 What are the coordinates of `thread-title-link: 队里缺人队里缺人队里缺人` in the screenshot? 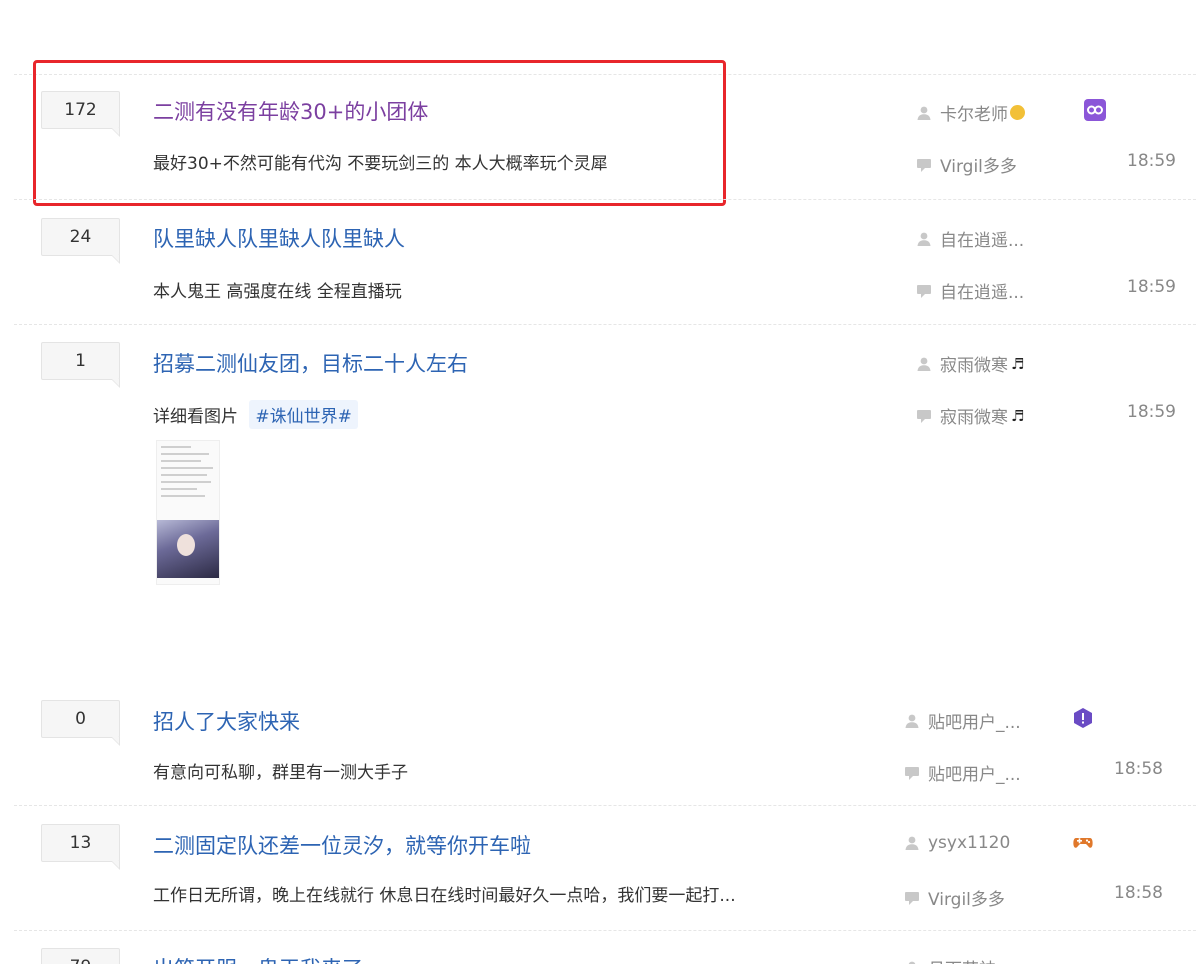 It's located at (279, 238).